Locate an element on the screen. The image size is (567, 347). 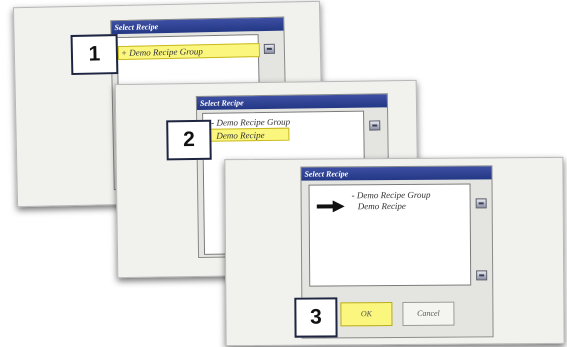
ok-button: OK is located at coordinates (366, 314).